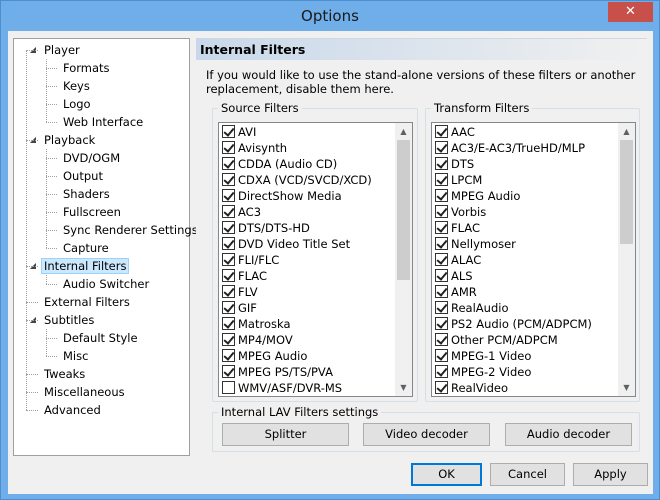 This screenshot has height=500, width=660. I want to click on video-decoder-button: Video decoder, so click(426, 434).